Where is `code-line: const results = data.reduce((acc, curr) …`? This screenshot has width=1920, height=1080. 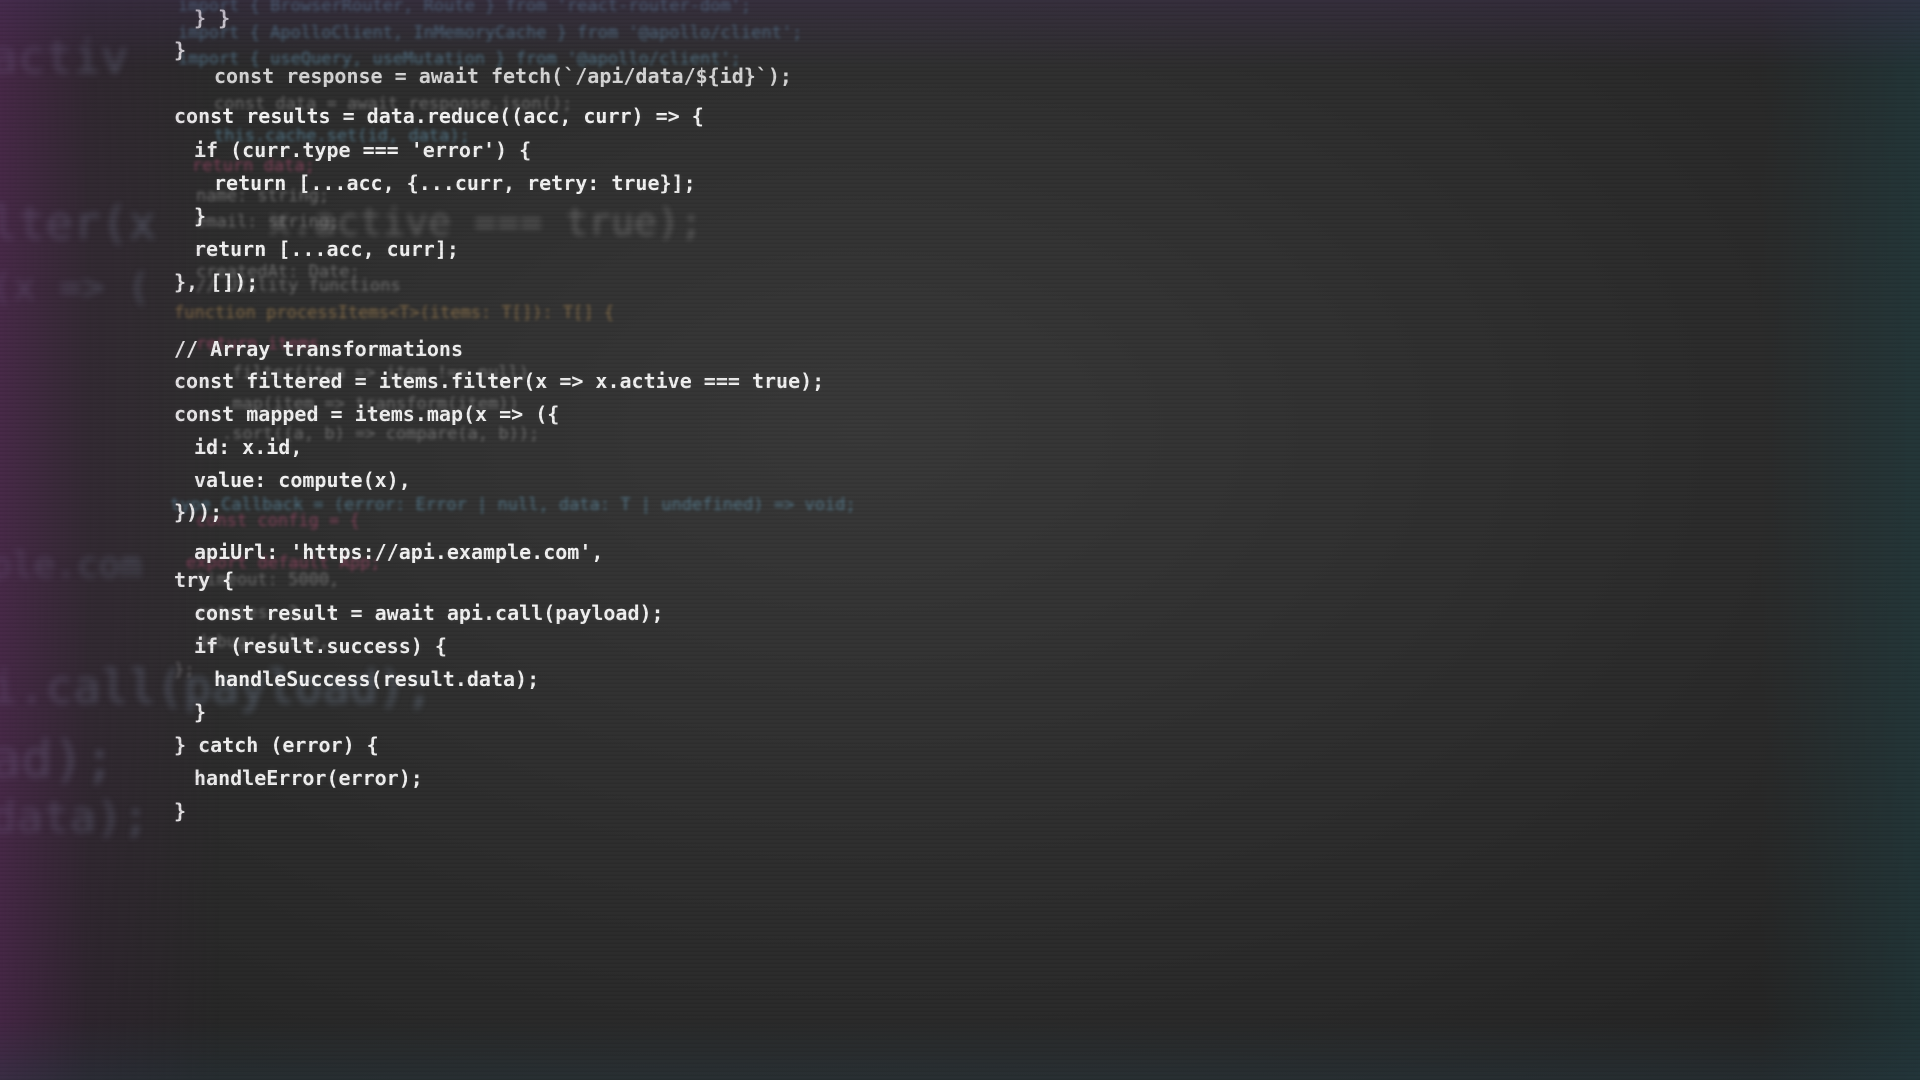
code-line: const results = data.reduce((acc, curr) … is located at coordinates (439, 116).